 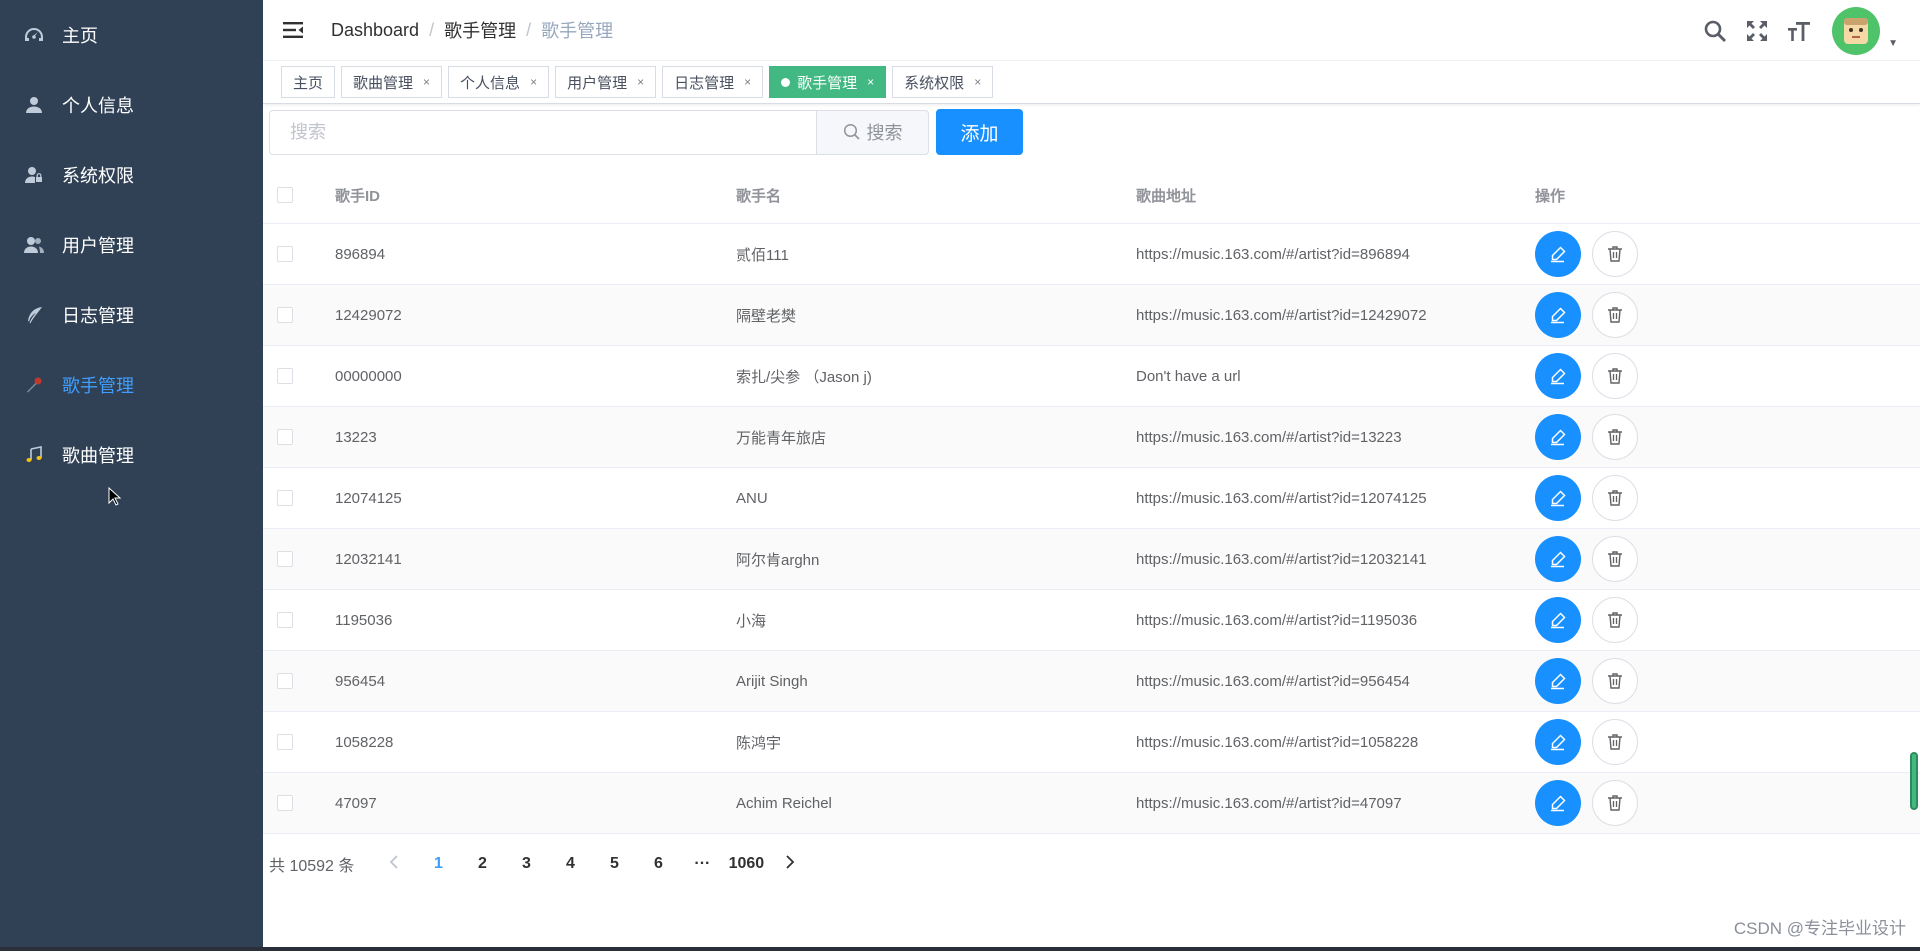 What do you see at coordinates (312, 866) in the screenshot?
I see `pagination-total: 共 10592 条` at bounding box center [312, 866].